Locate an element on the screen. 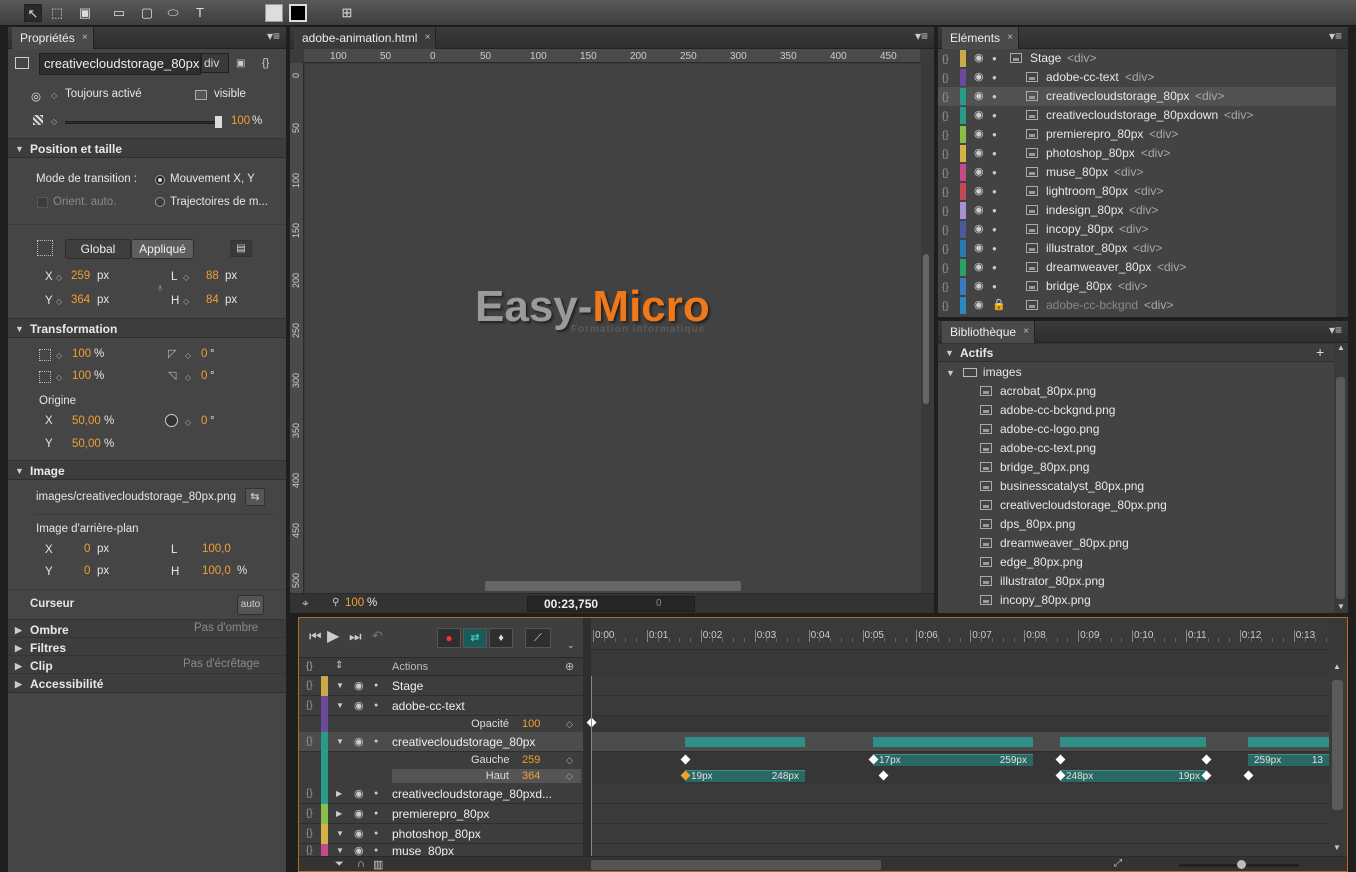  element-row: {} ◉ ● muse_80px <div> is located at coordinates (1137, 172).